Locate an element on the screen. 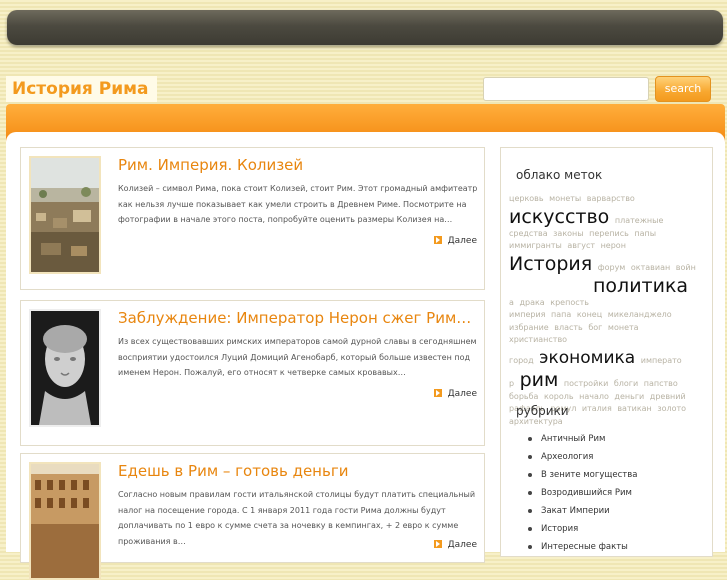 The height and width of the screenshot is (580, 727). tag-link: избрание is located at coordinates (529, 327).